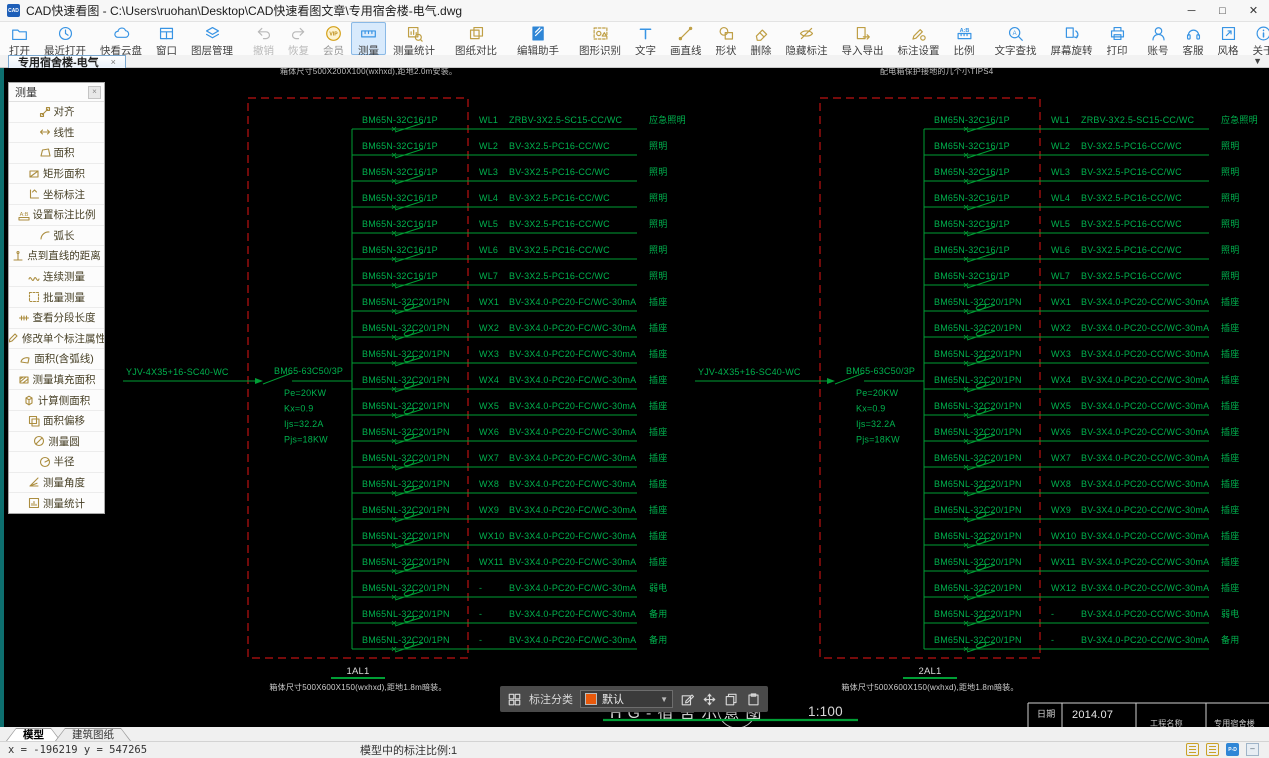 This screenshot has height=758, width=1269. Describe the element at coordinates (64, 503) in the screenshot. I see `measure-tool-label: 测量统计` at that location.